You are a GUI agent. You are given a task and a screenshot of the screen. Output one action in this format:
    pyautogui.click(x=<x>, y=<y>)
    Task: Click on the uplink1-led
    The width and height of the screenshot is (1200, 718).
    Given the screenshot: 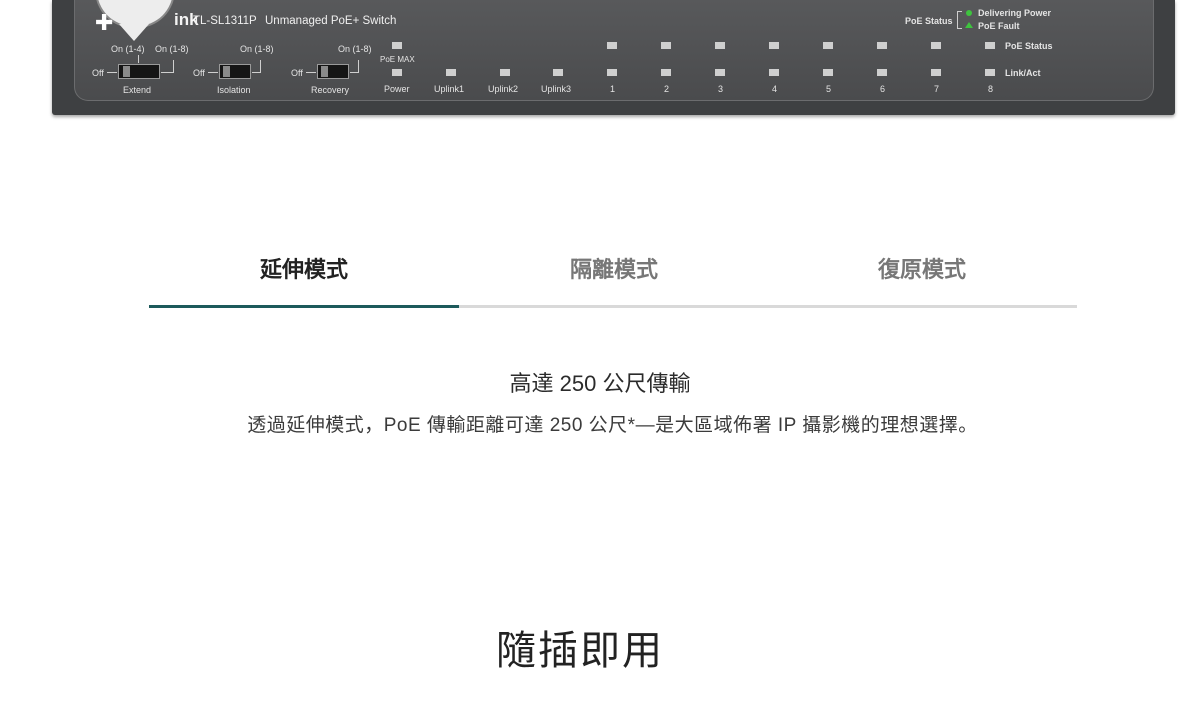 What is the action you would take?
    pyautogui.click(x=451, y=72)
    